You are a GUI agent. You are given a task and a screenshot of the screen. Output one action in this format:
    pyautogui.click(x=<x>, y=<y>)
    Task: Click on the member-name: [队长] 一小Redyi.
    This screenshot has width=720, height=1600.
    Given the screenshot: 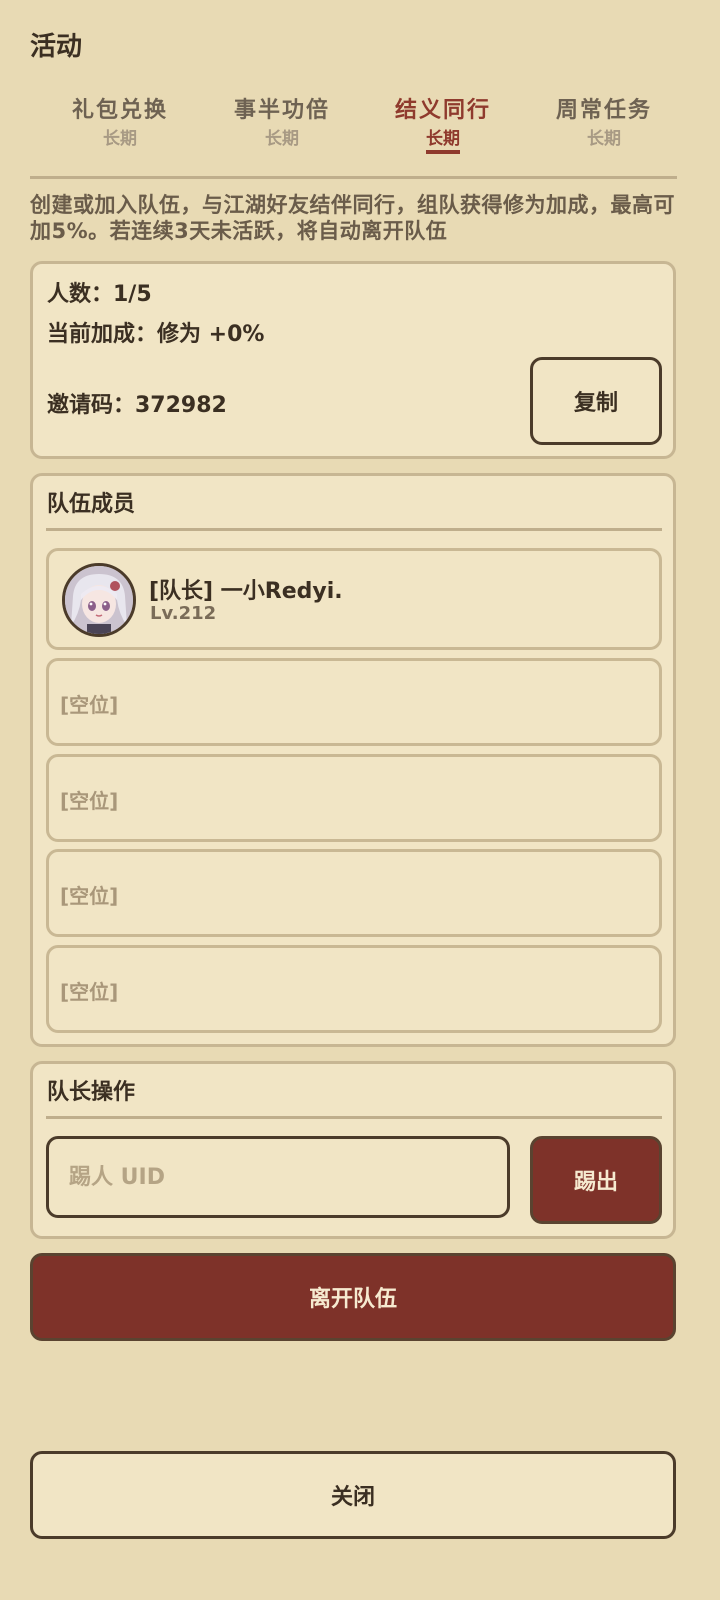 What is the action you would take?
    pyautogui.click(x=246, y=591)
    